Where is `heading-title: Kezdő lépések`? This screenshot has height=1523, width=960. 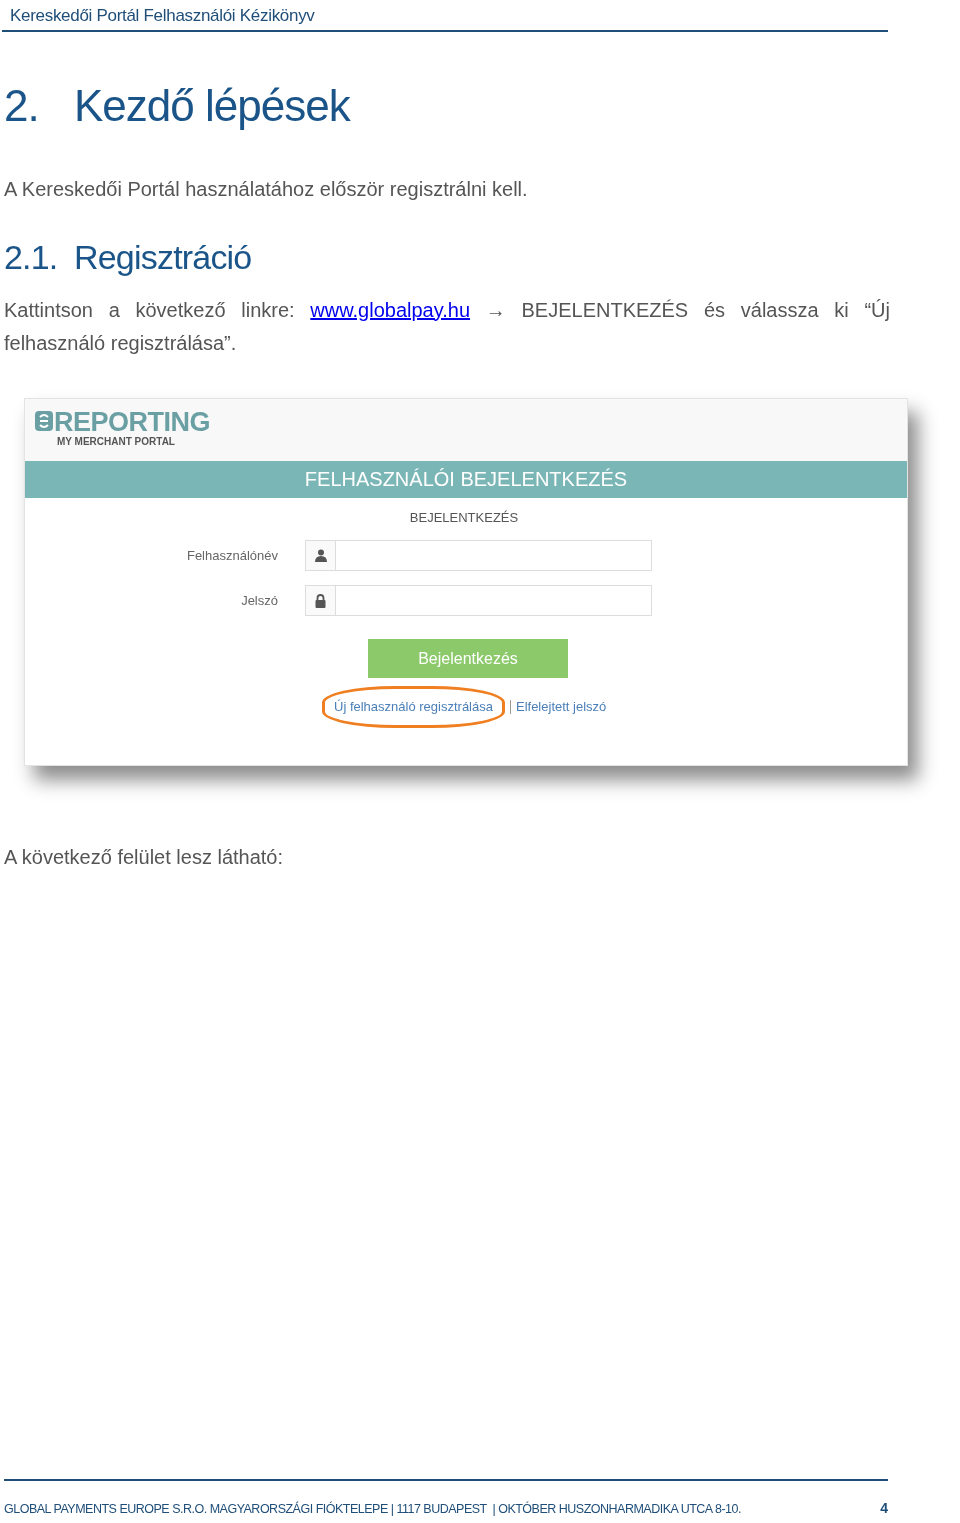
heading-title: Kezdő lépések is located at coordinates (212, 105).